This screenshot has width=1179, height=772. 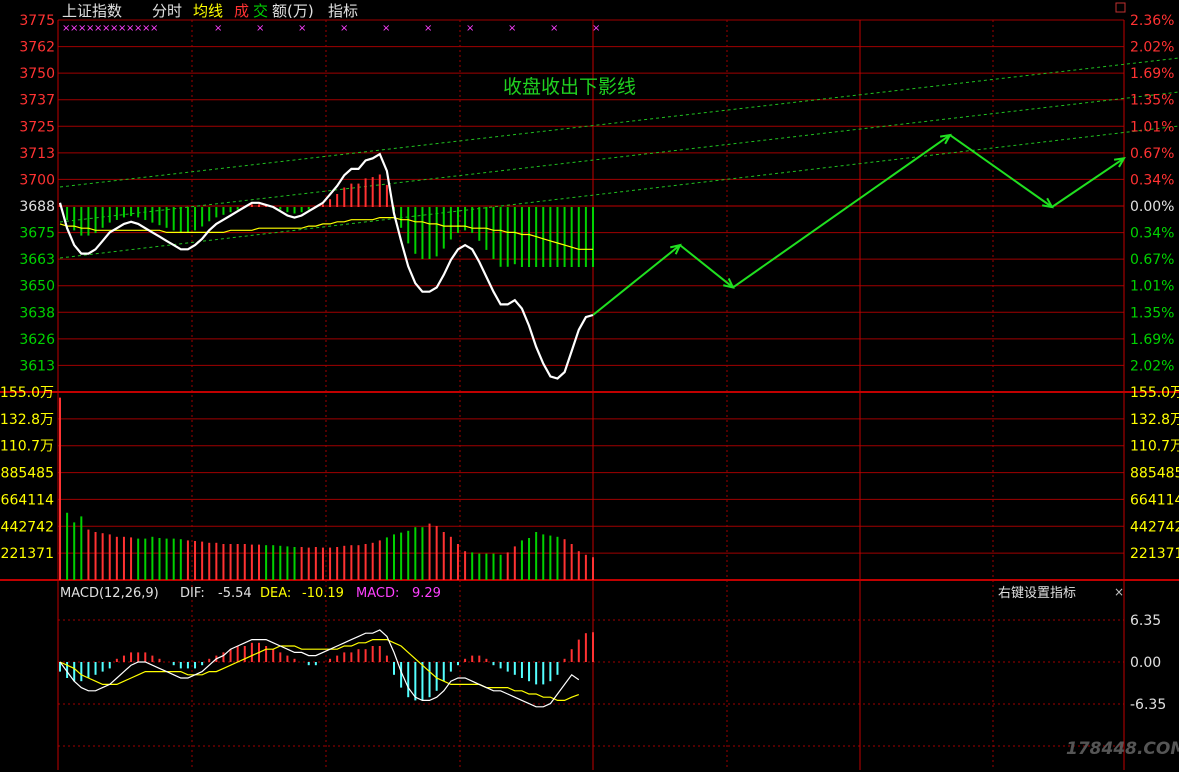 What do you see at coordinates (1148, 705) in the screenshot?
I see `macd-tick: -6.35` at bounding box center [1148, 705].